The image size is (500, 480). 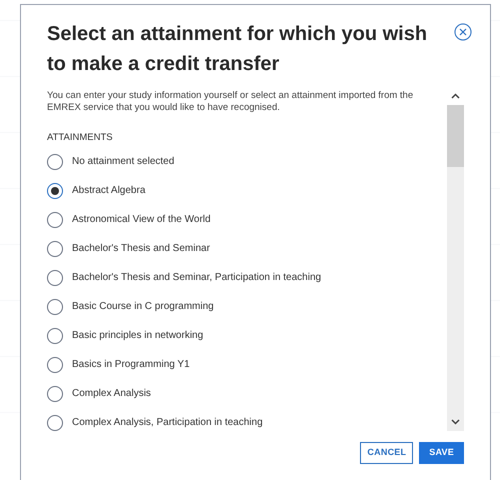 I want to click on radio-option: Complex Analysis, so click(x=99, y=393).